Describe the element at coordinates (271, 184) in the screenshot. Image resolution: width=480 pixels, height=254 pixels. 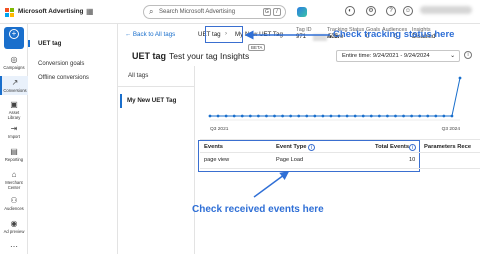
I see `events-arrow` at that location.